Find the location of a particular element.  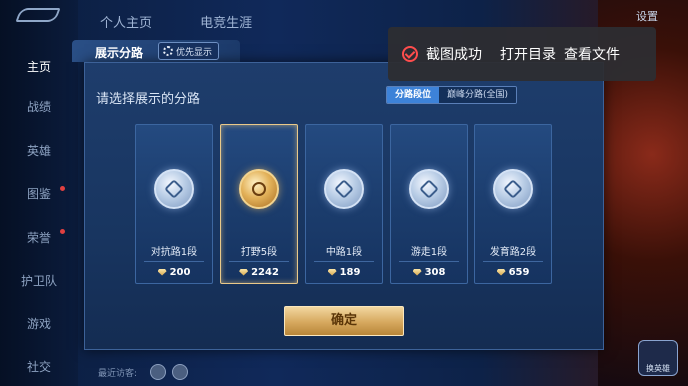

priority-label: 优先显示 is located at coordinates (194, 52).